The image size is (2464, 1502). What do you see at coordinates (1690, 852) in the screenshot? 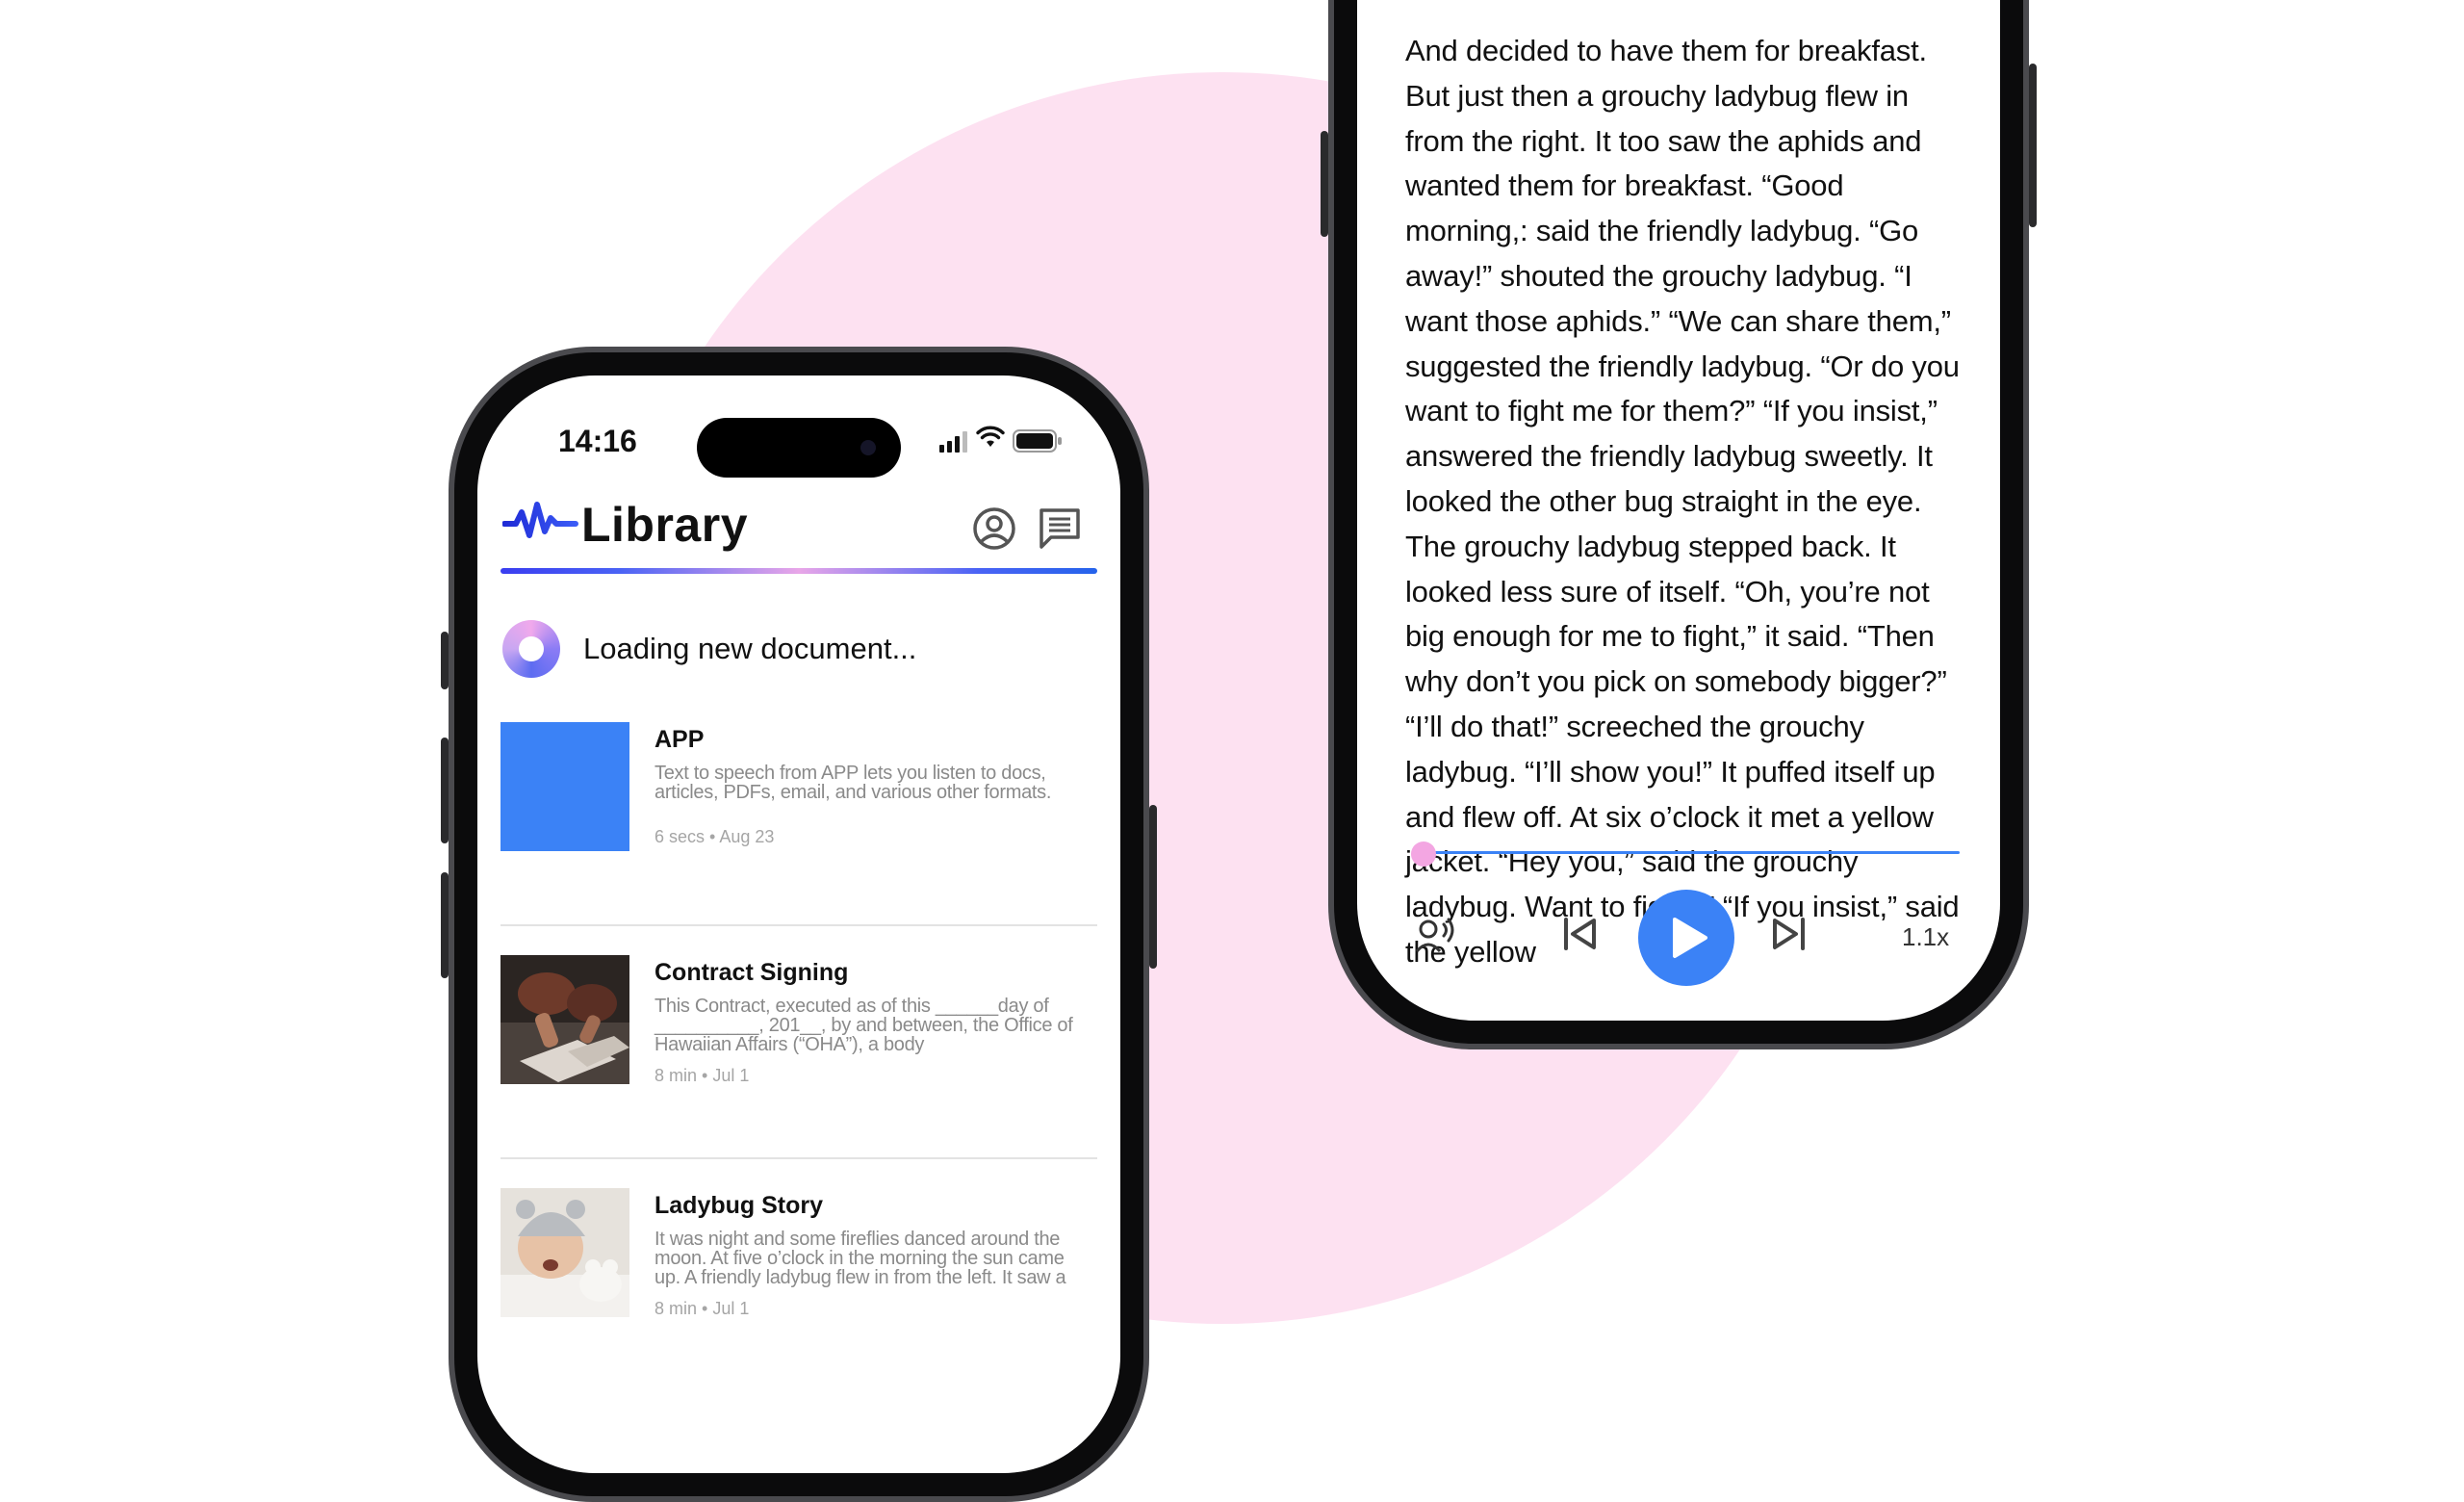
I see `playback-progress-track` at bounding box center [1690, 852].